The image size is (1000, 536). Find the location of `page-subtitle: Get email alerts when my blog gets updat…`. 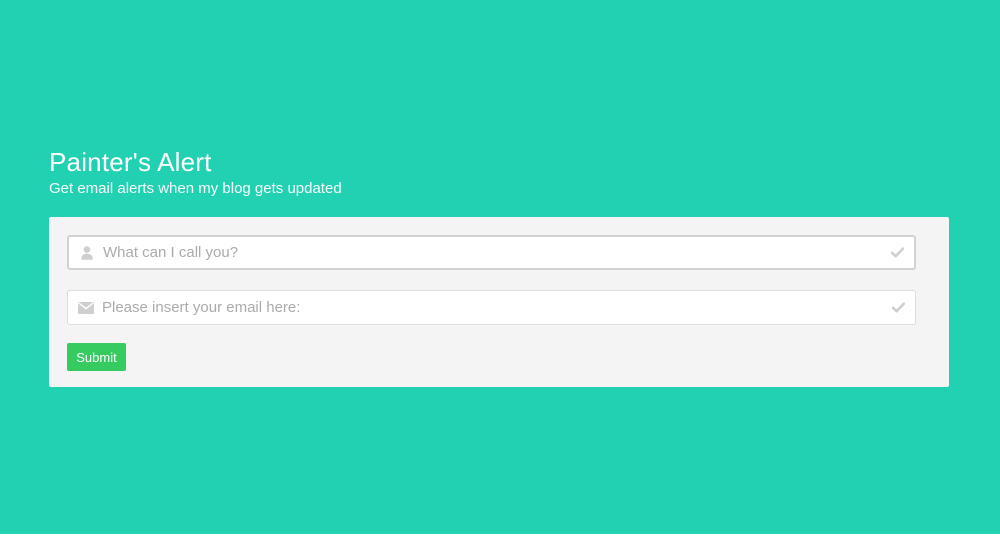

page-subtitle: Get email alerts when my blog gets updat… is located at coordinates (195, 188).